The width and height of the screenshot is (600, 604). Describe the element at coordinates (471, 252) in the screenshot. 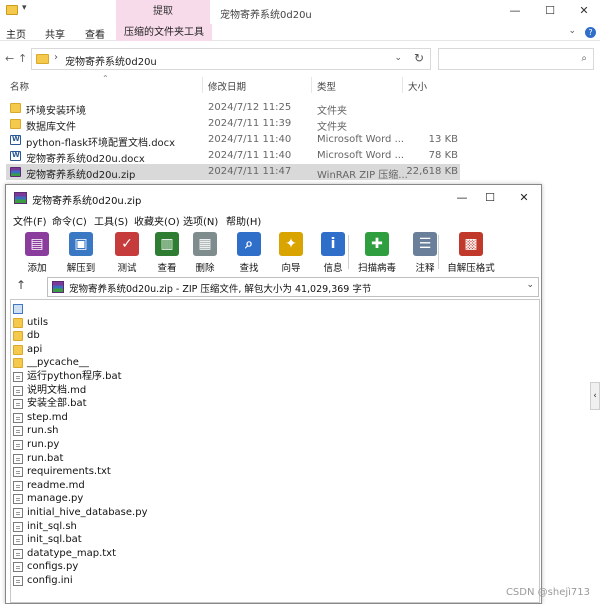

I see `toolbar-button: ▩ 自解压格式` at that location.